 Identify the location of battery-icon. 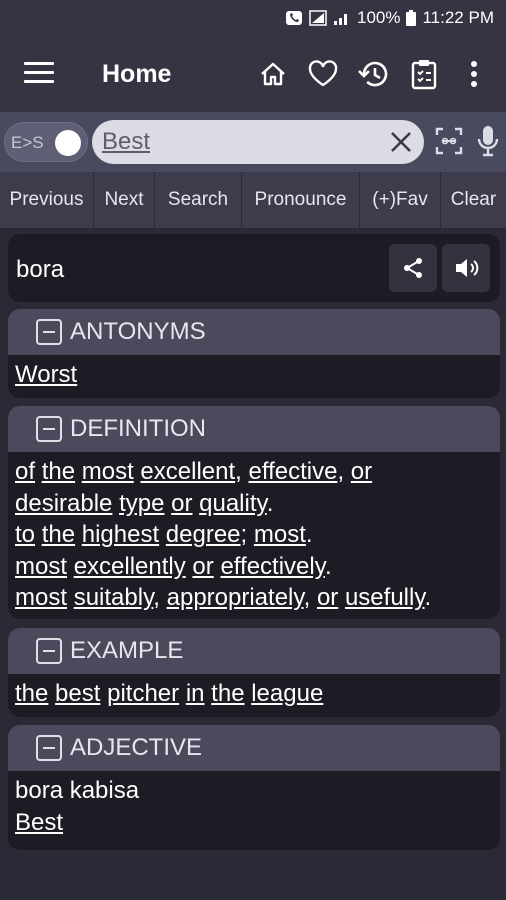
(411, 18).